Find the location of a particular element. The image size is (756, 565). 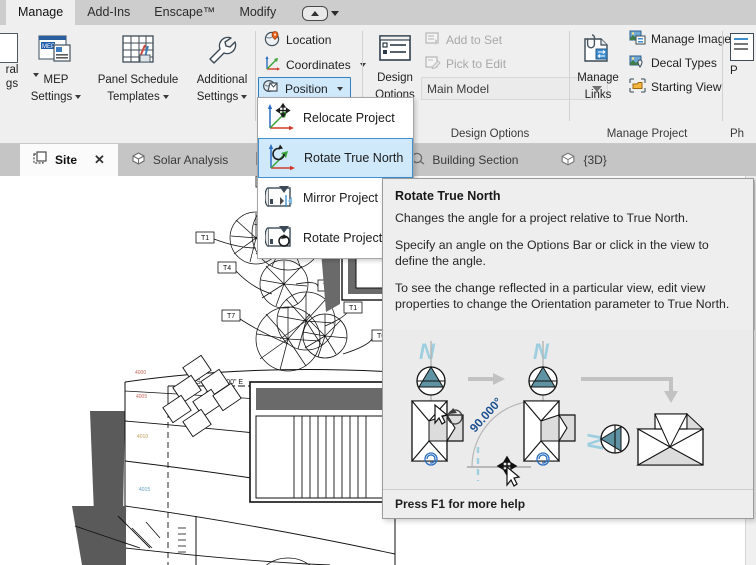

ribbon-tab-manage: Manage is located at coordinates (41, 12).